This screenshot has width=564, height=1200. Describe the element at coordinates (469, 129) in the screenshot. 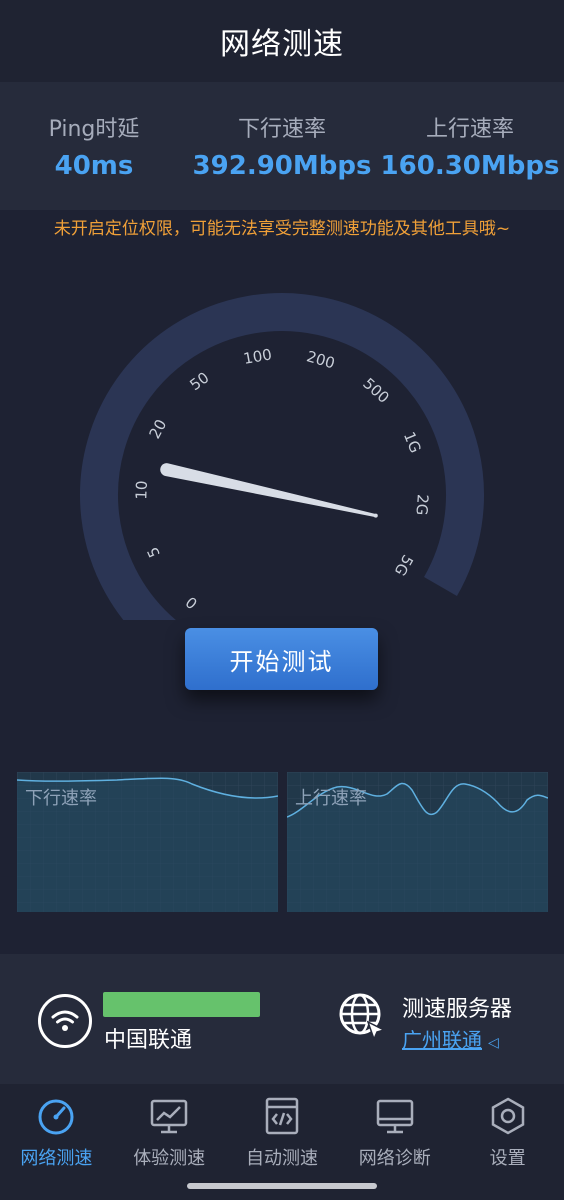

I see `stat-label: 上行速率` at that location.